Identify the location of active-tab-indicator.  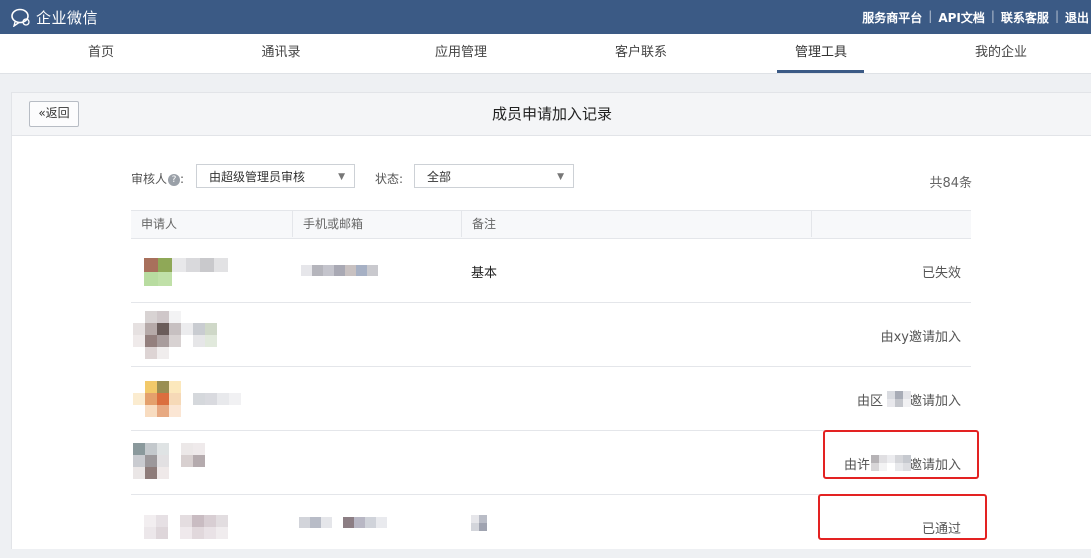
(820, 71).